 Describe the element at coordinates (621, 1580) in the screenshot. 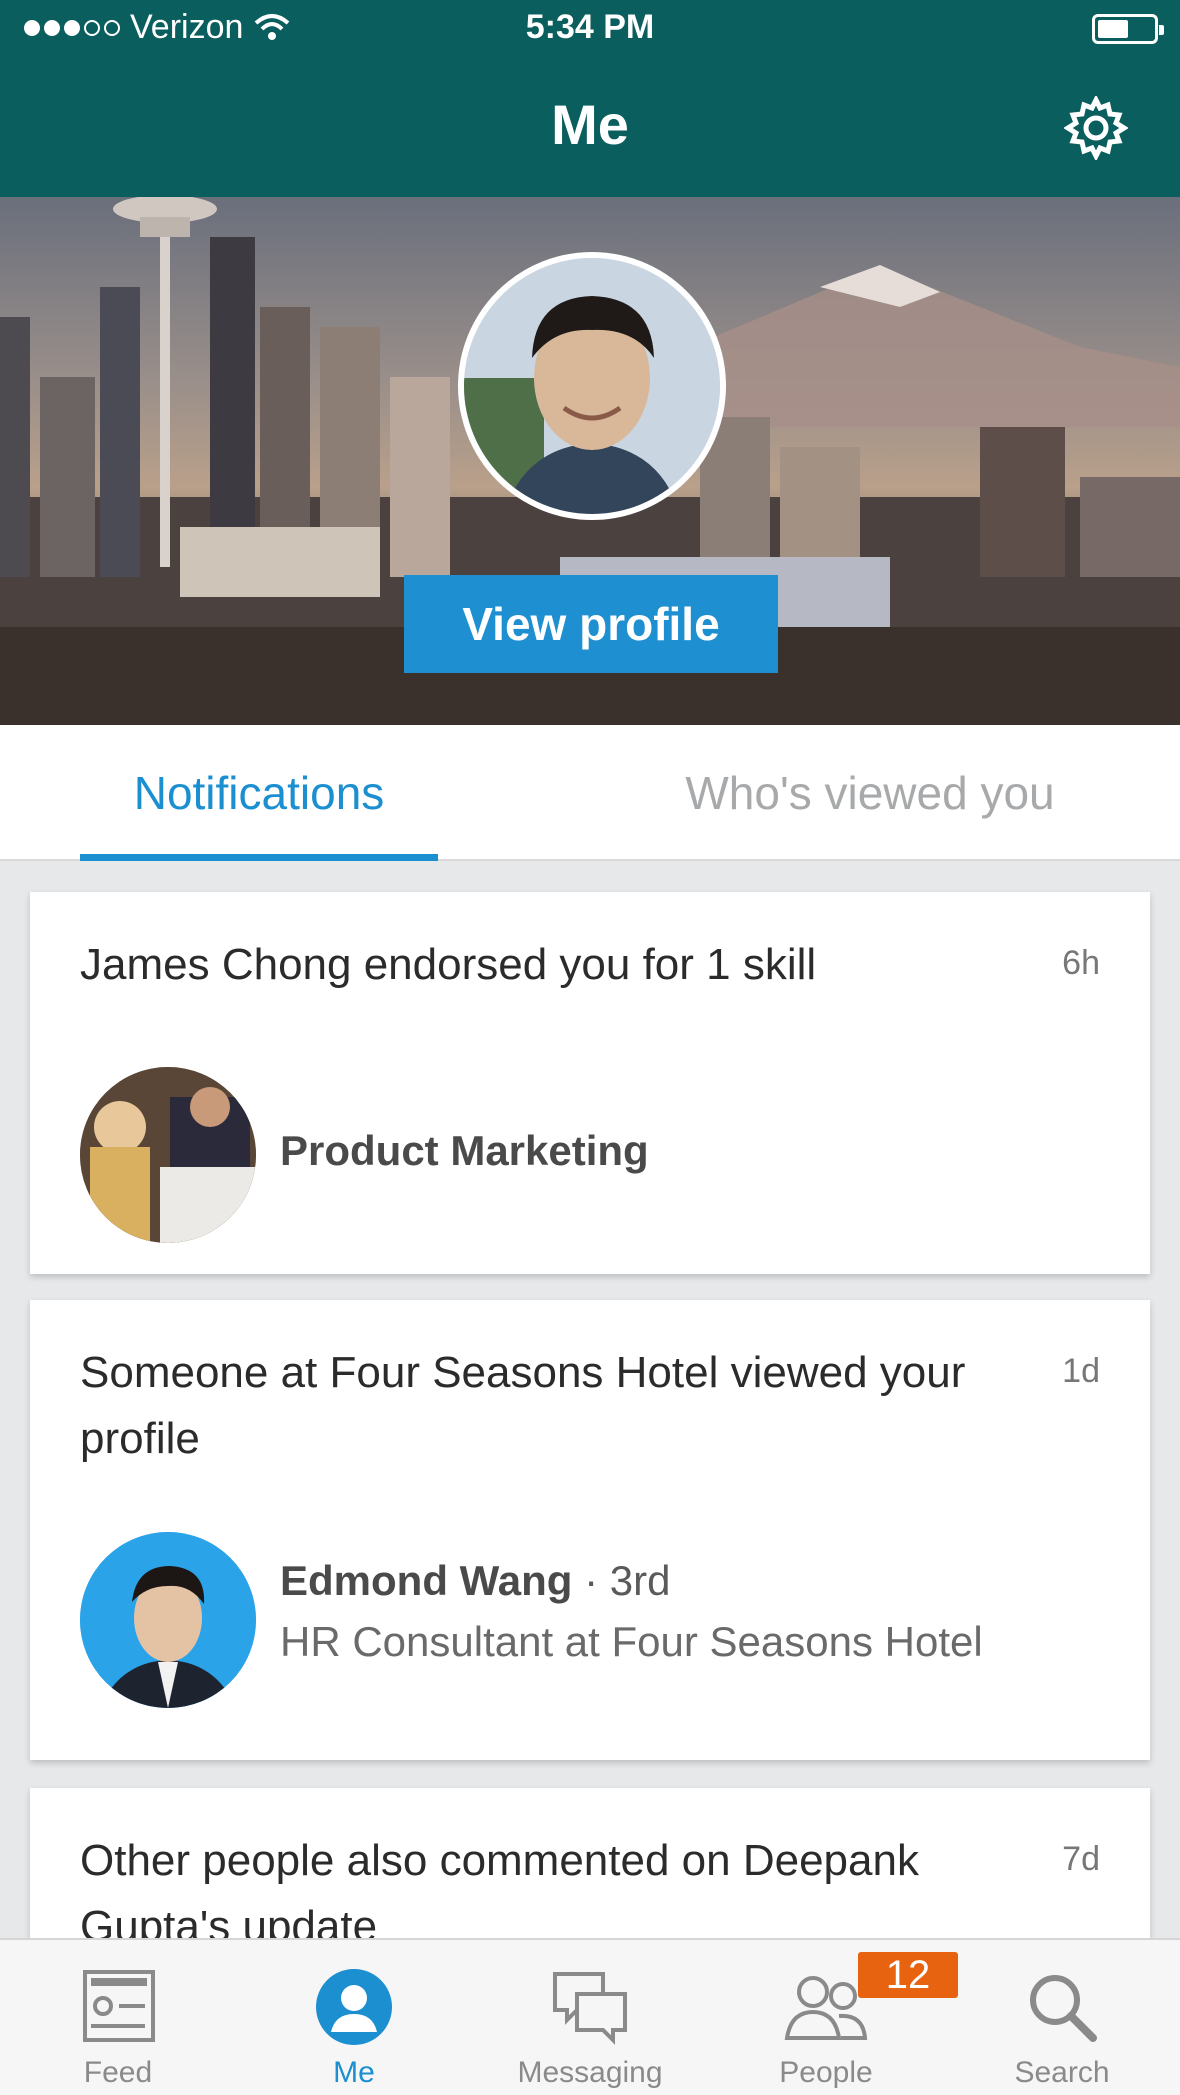

I see `connection-degree: · 3rd` at that location.